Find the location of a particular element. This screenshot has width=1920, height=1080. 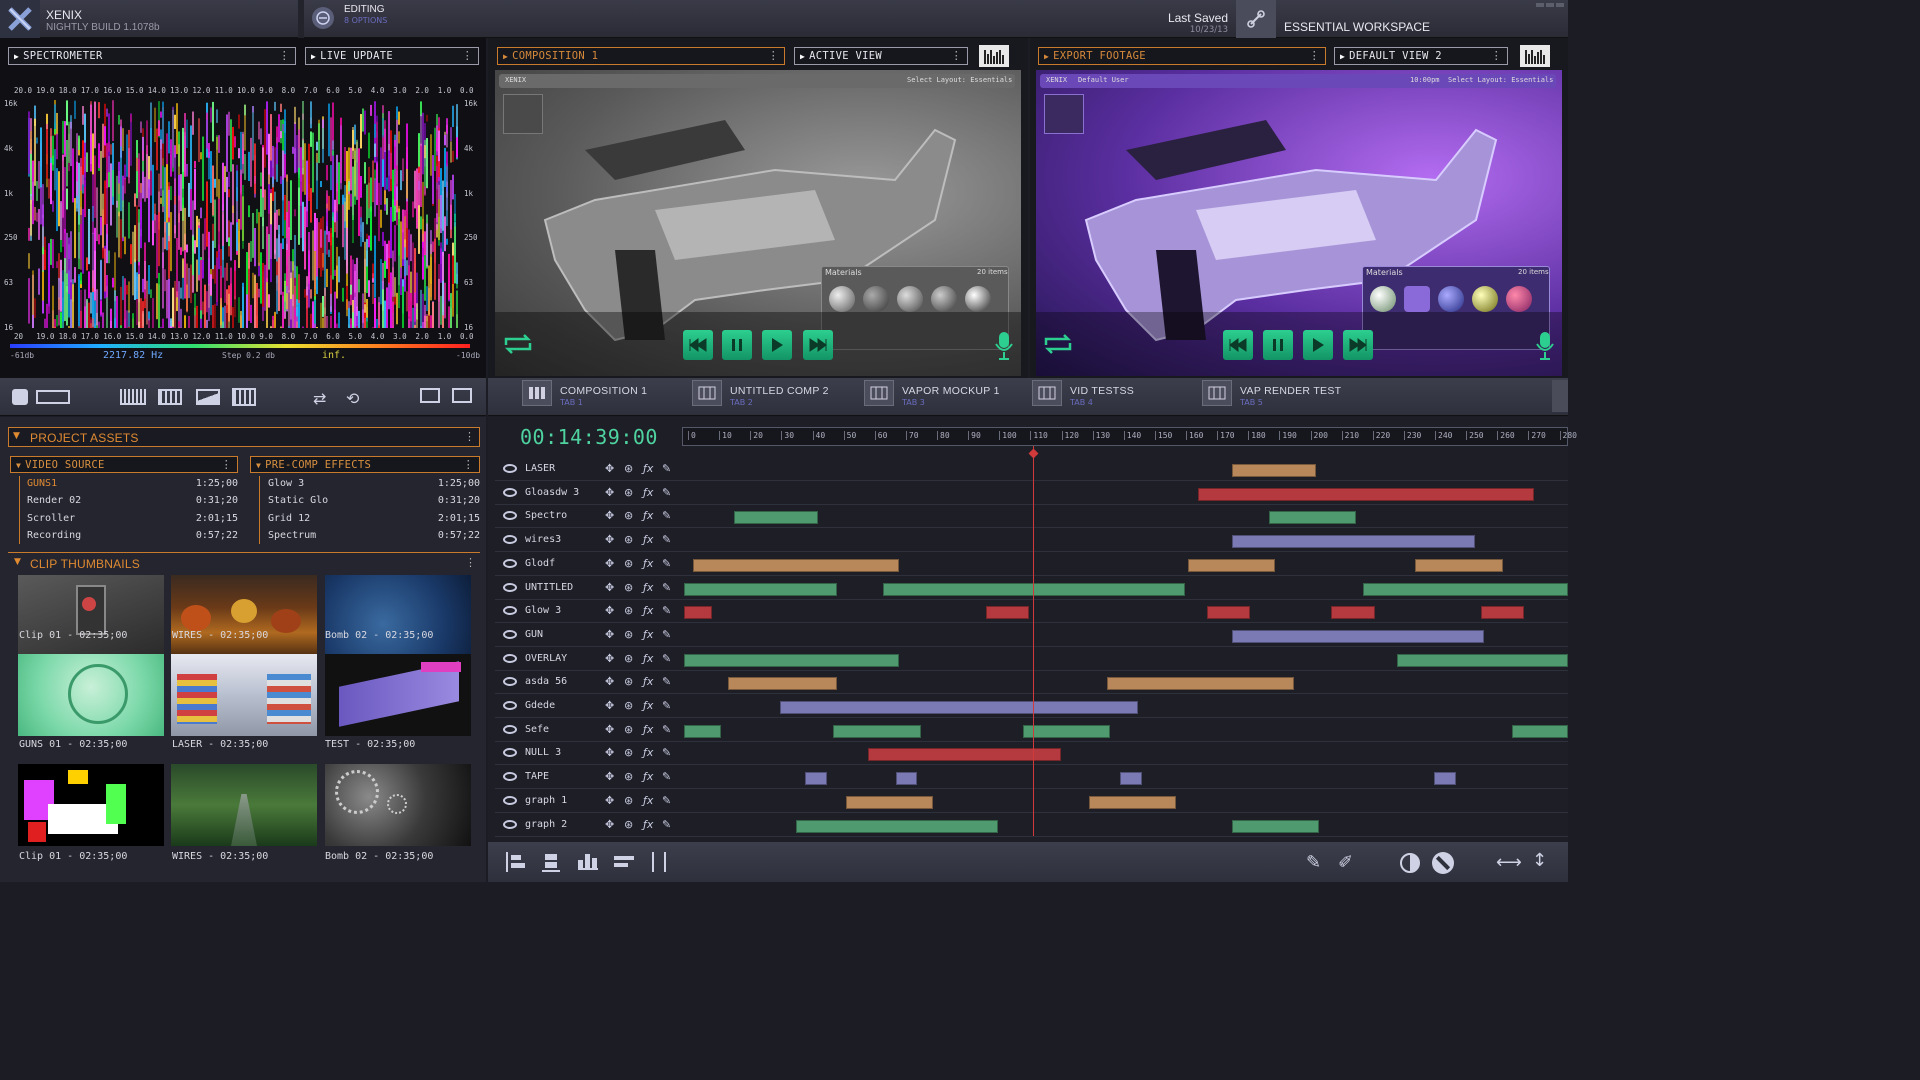

track-row: Glodf ✥ ⊛ ƒx ✎ is located at coordinates (1031, 565).